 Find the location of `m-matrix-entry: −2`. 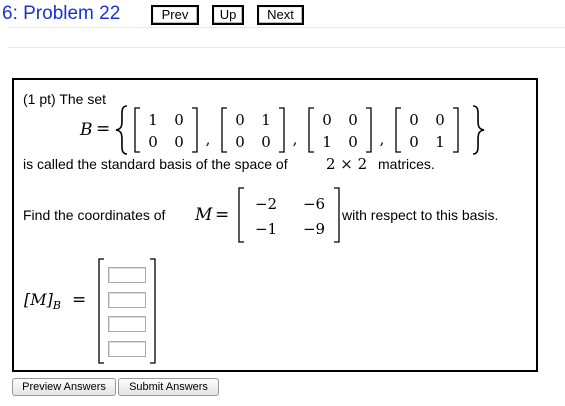

m-matrix-entry: −2 is located at coordinates (266, 204).